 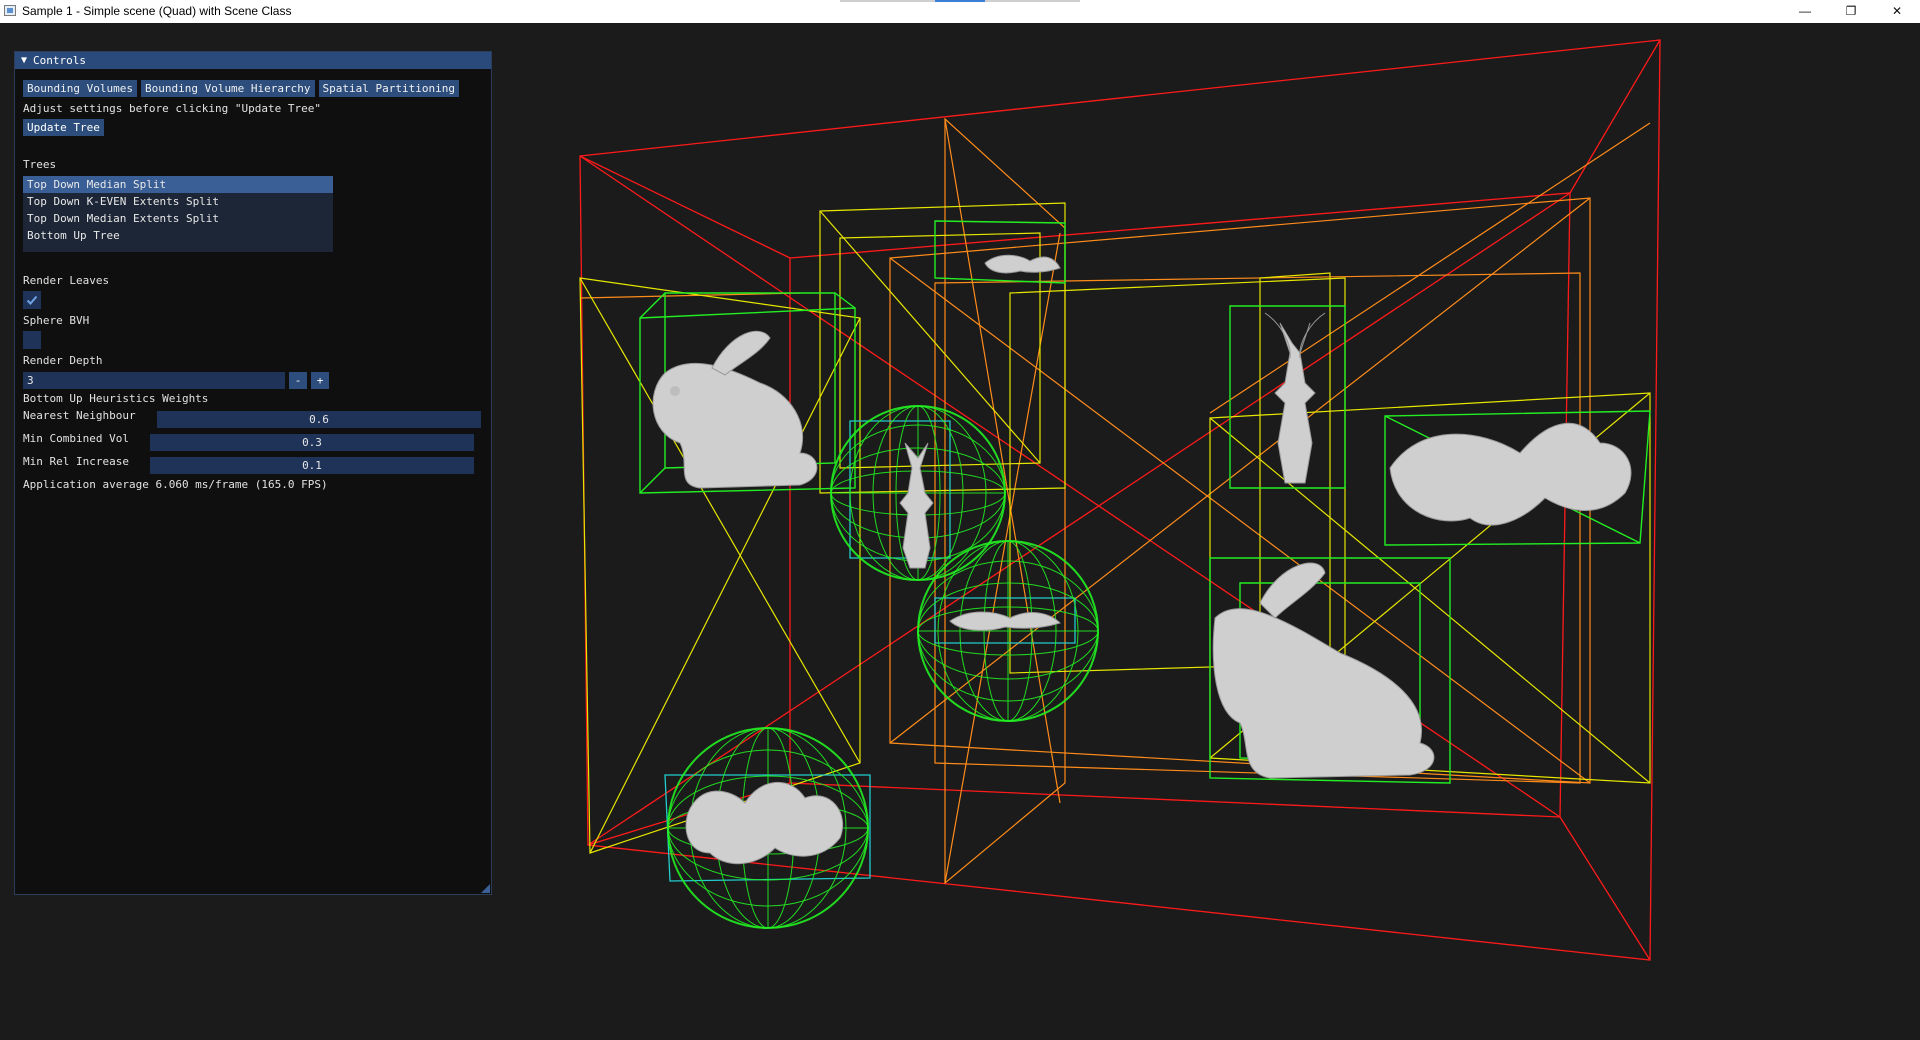 I want to click on render-depth-increment-button: +, so click(x=320, y=380).